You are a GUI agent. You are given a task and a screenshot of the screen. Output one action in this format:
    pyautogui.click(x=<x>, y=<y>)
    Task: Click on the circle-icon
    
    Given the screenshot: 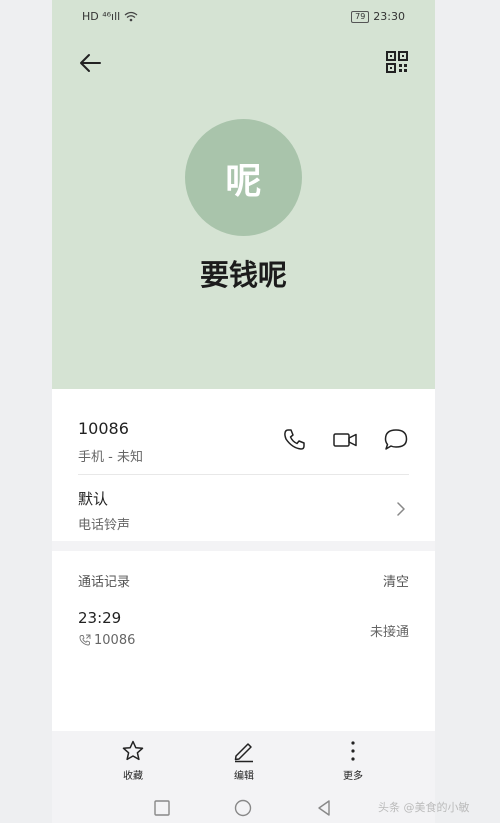 What is the action you would take?
    pyautogui.click(x=243, y=808)
    